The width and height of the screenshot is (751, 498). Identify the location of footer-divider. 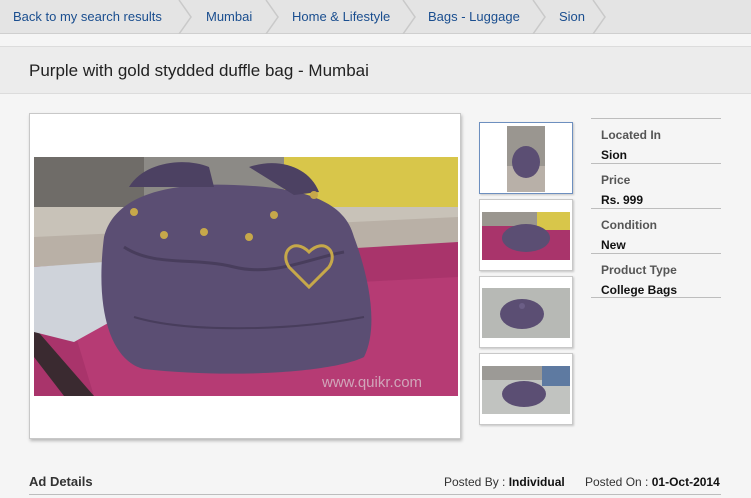
(375, 494).